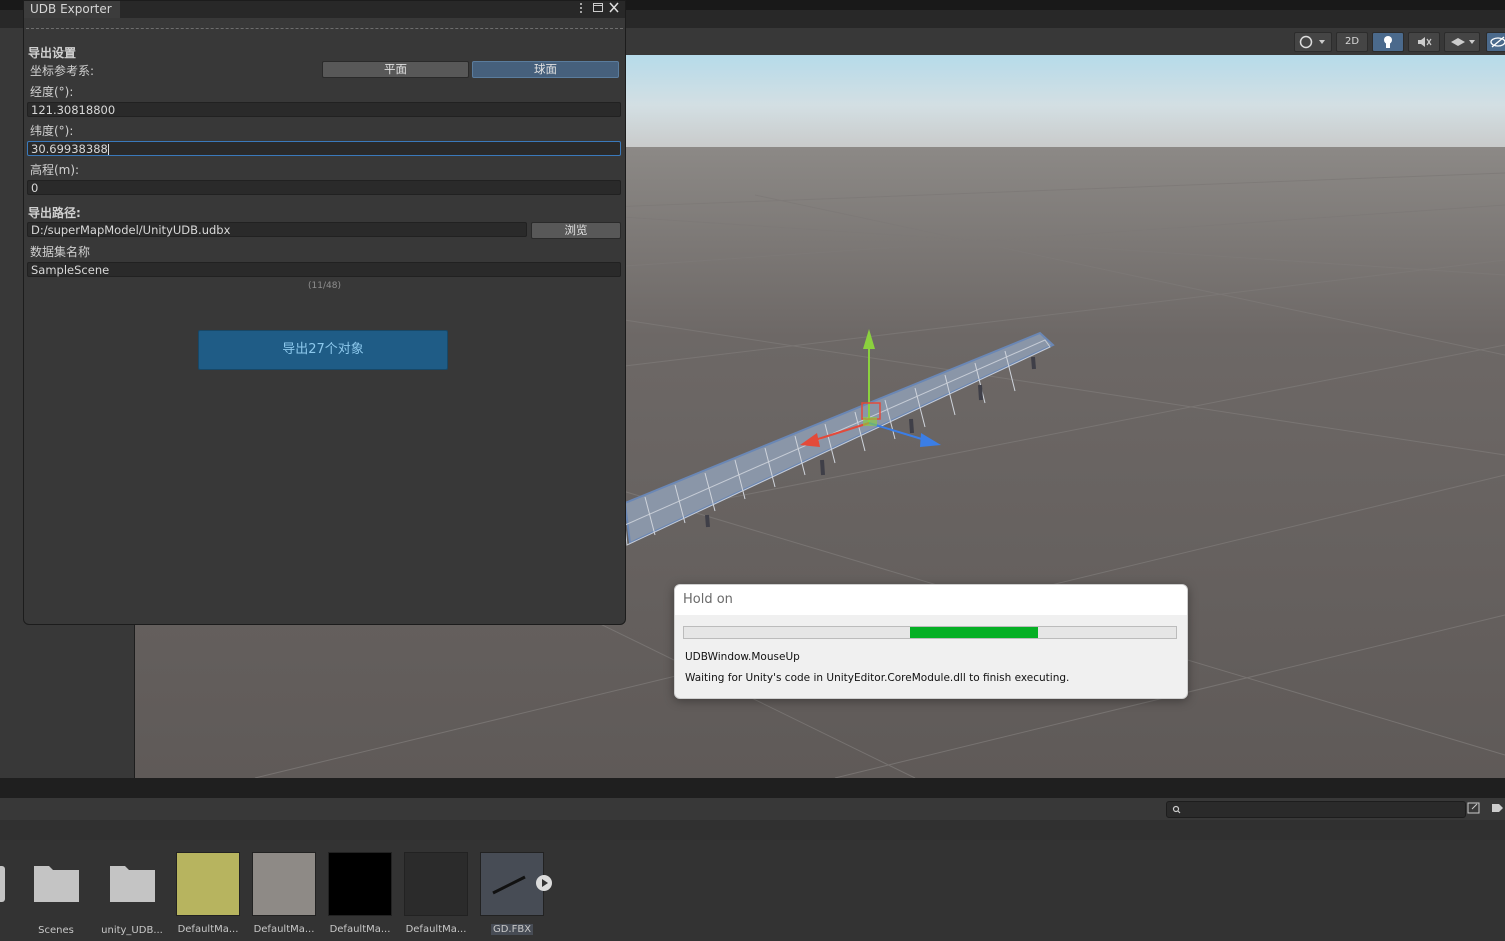 Image resolution: width=1505 pixels, height=941 pixels. I want to click on expand-prefab-button, so click(544, 883).